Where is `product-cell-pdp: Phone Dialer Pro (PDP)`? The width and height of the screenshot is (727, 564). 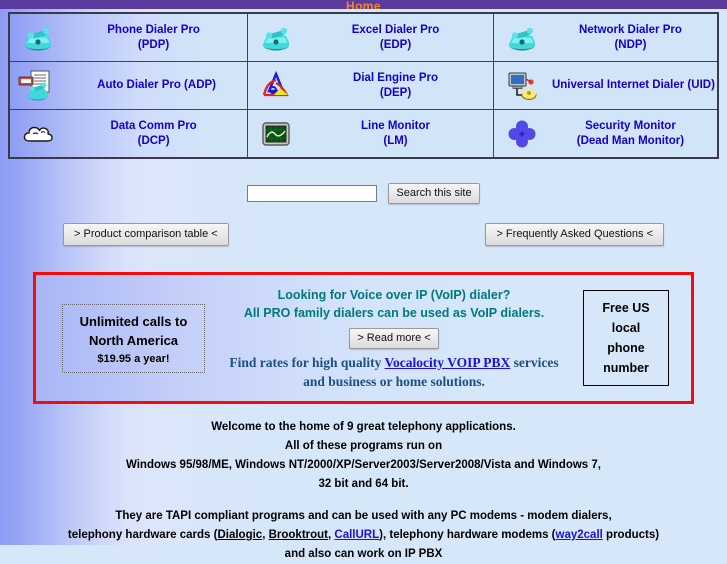 product-cell-pdp: Phone Dialer Pro (PDP) is located at coordinates (128, 37).